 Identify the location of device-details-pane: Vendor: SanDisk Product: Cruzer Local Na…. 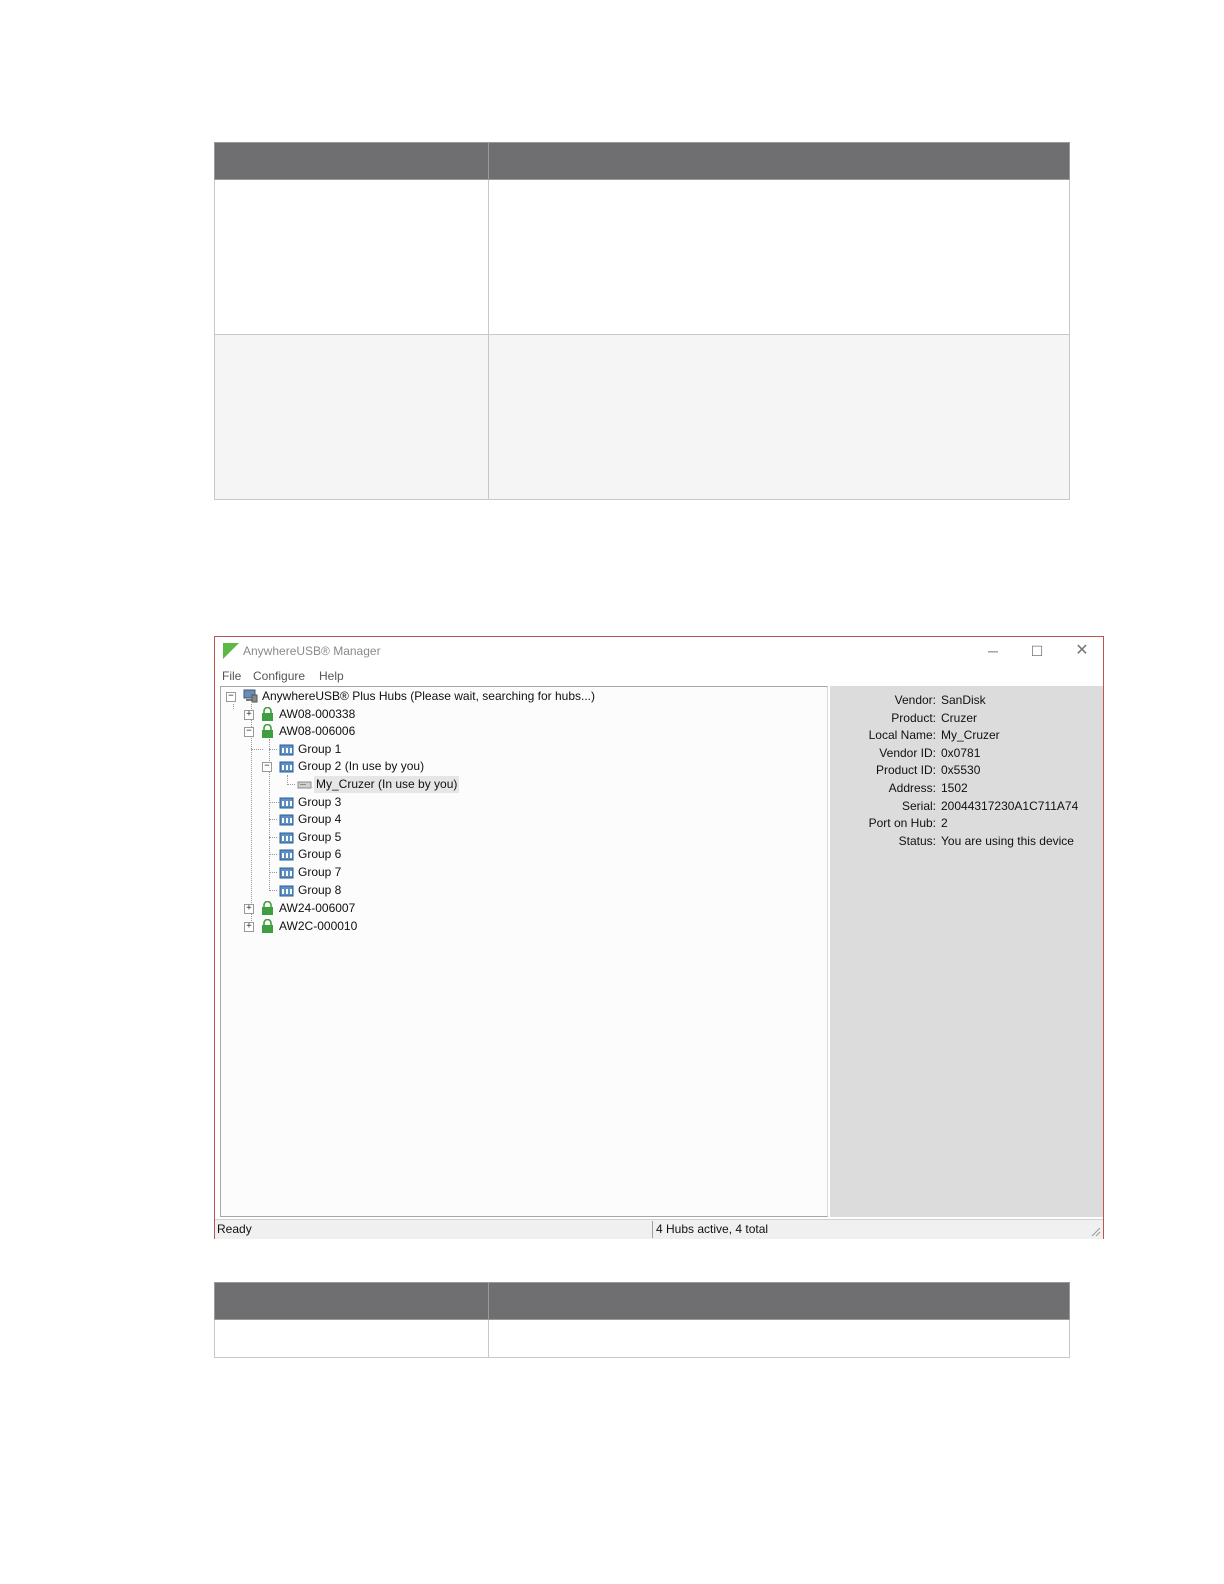
(966, 951).